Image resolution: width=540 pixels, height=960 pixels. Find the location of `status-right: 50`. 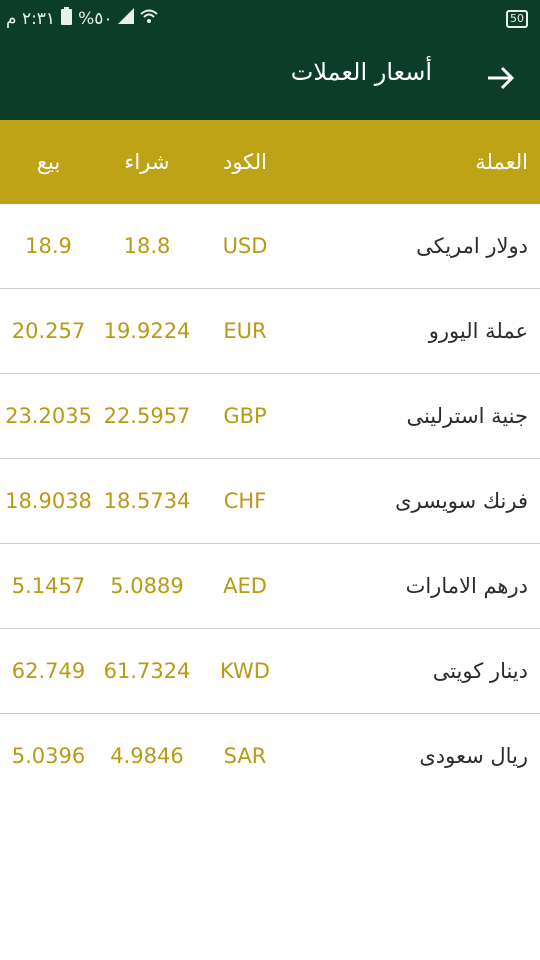

status-right: 50 is located at coordinates (517, 17).